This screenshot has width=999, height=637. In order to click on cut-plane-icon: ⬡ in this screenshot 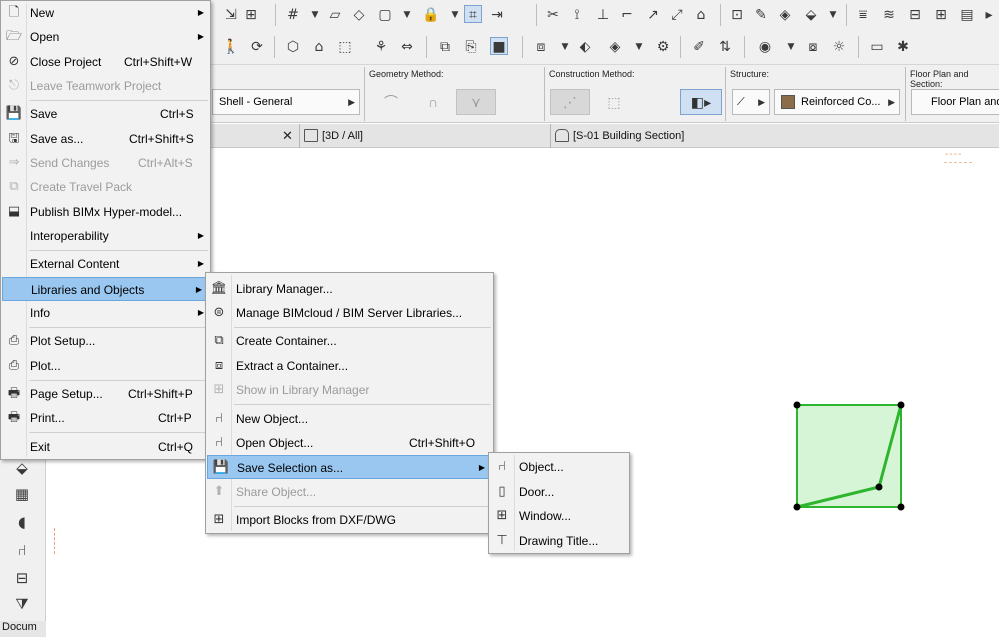, I will do `click(293, 47)`.